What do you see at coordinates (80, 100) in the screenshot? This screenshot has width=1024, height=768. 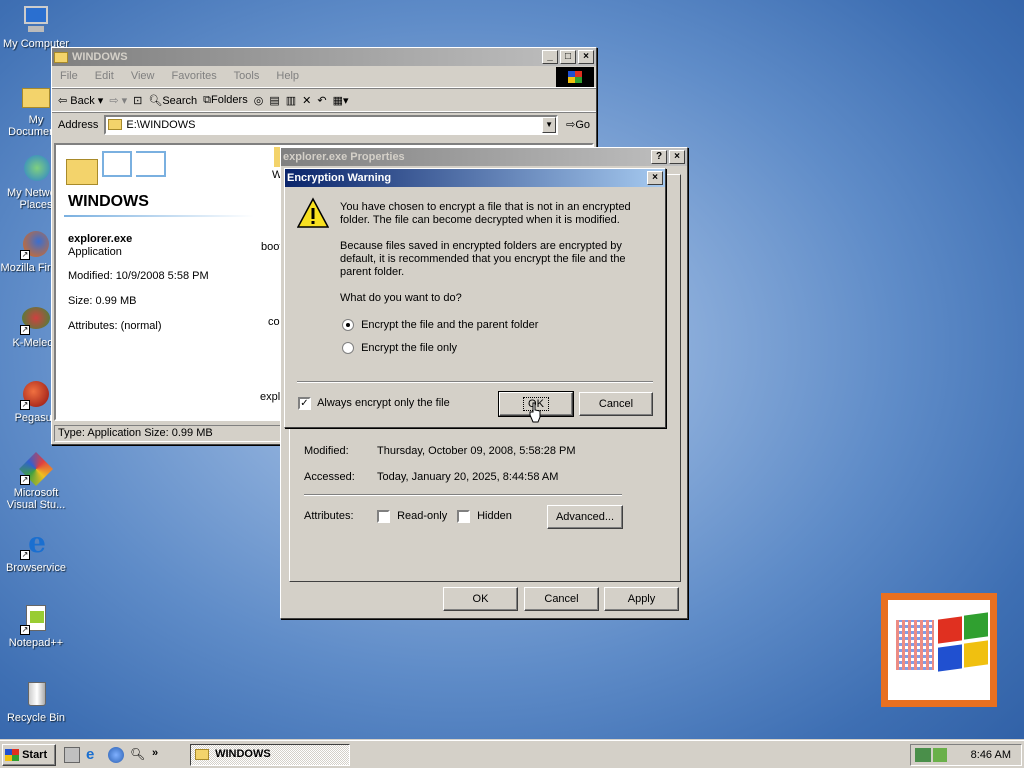 I see `back-button: ⇦ Back ▾` at bounding box center [80, 100].